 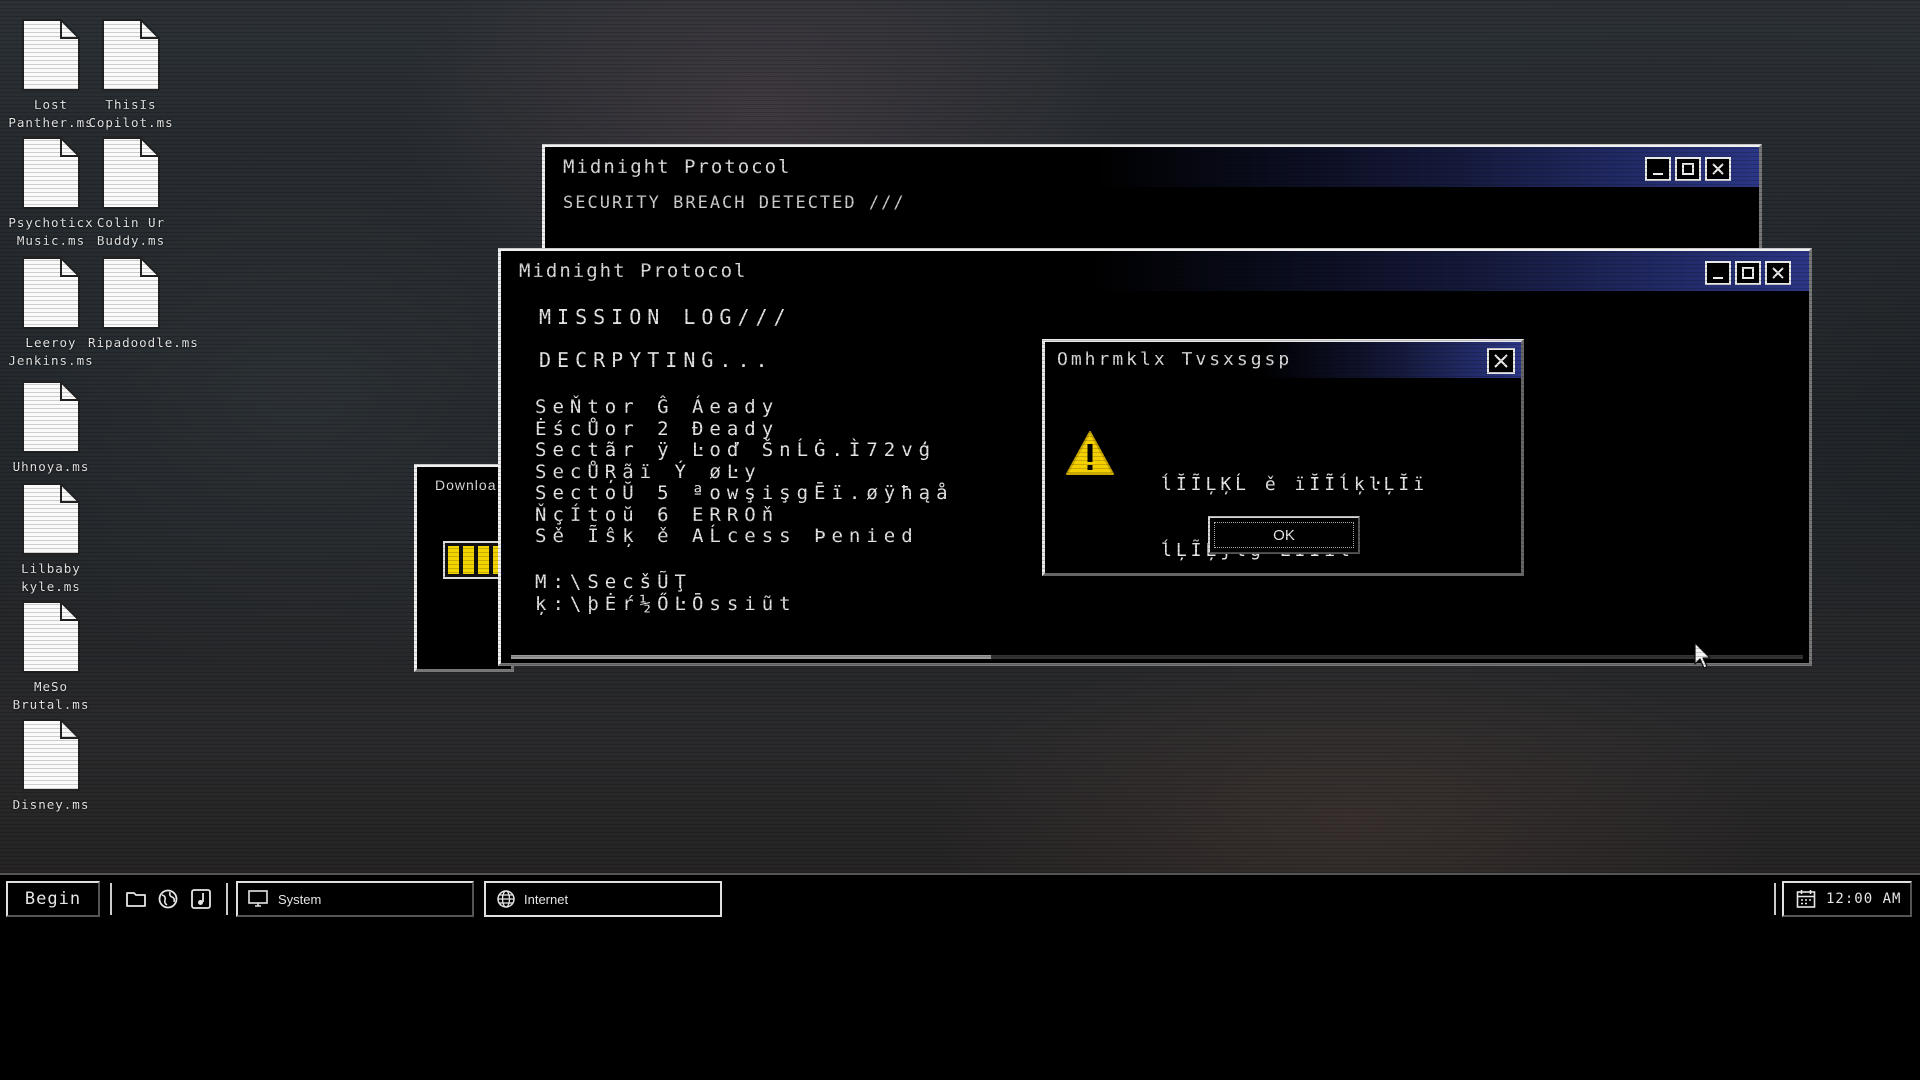 What do you see at coordinates (736, 450) in the screenshot?
I see `log-line: Sectãr ÿ Ŀoď ŠnĹĠ.Ì72vģ` at bounding box center [736, 450].